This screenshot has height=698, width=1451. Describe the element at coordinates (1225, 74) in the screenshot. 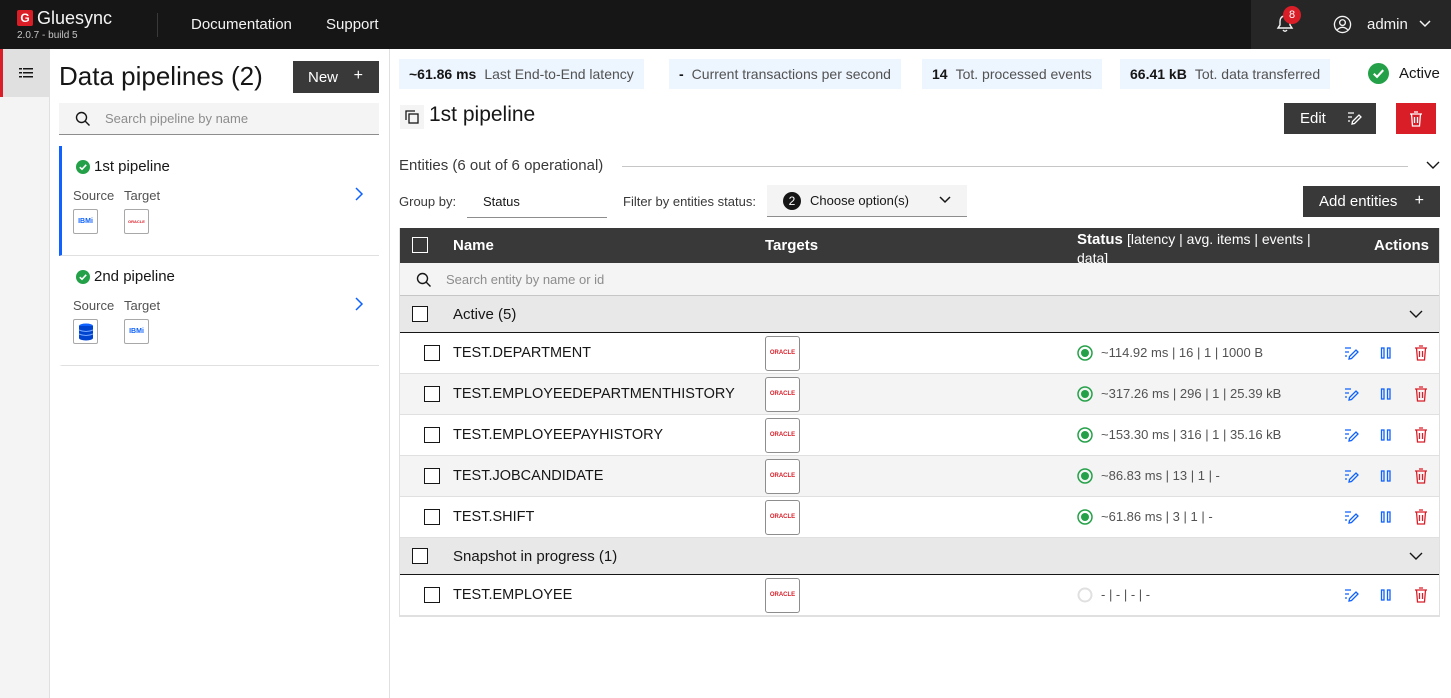

I see `metric-data: 66.41 kB Tot. data transferred` at that location.